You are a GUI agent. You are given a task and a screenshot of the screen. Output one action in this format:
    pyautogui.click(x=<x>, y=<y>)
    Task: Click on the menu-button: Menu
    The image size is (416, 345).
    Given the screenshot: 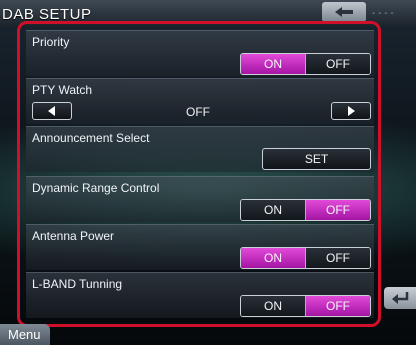 What is the action you would take?
    pyautogui.click(x=25, y=334)
    